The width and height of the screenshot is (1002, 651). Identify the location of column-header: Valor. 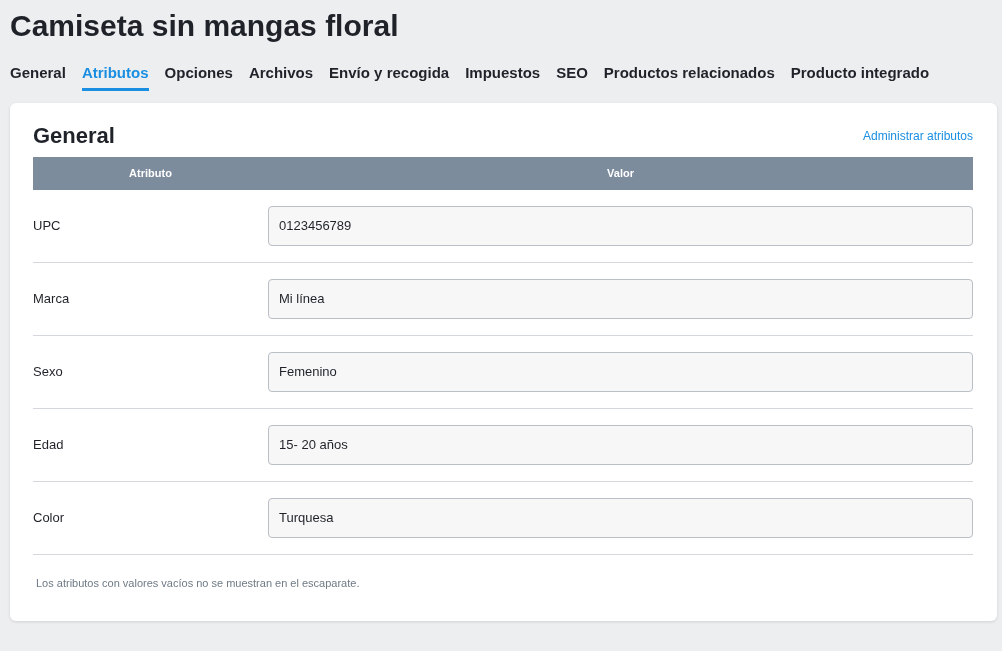
(620, 174).